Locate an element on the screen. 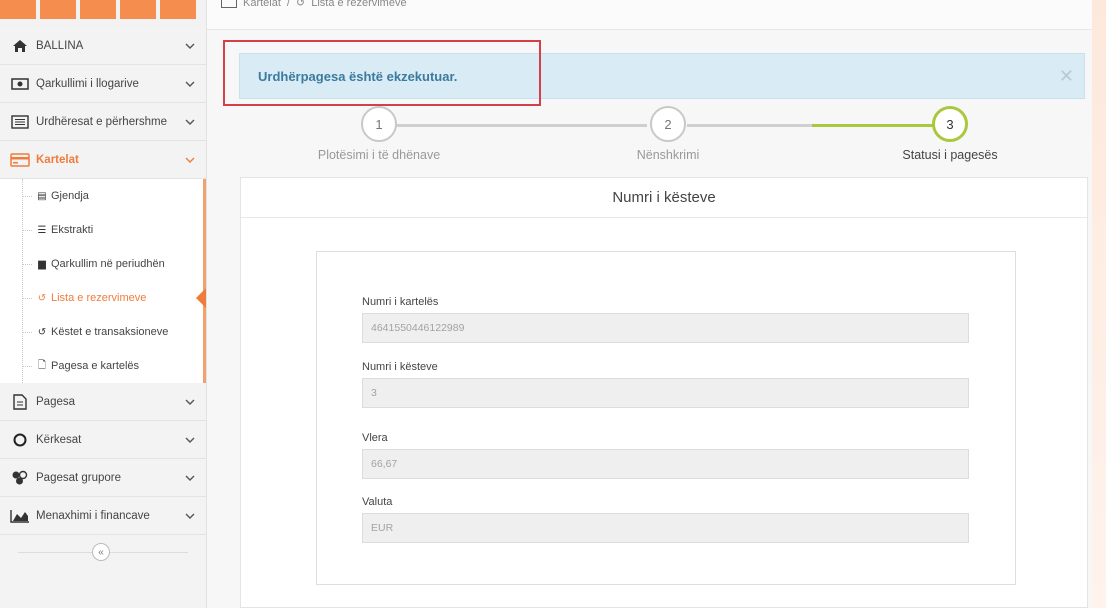 The height and width of the screenshot is (608, 1106). sidebar-item-pagesat-grupore: Pagesat grupore is located at coordinates (103, 478).